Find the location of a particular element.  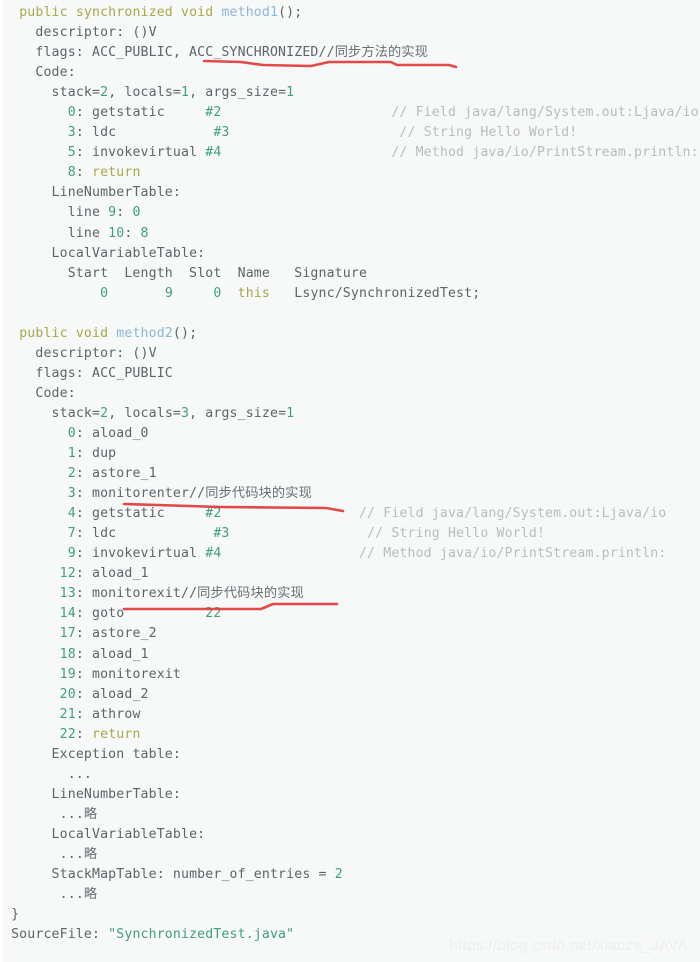

code-token: Lsync/SynchronizedTest; is located at coordinates (375, 293).